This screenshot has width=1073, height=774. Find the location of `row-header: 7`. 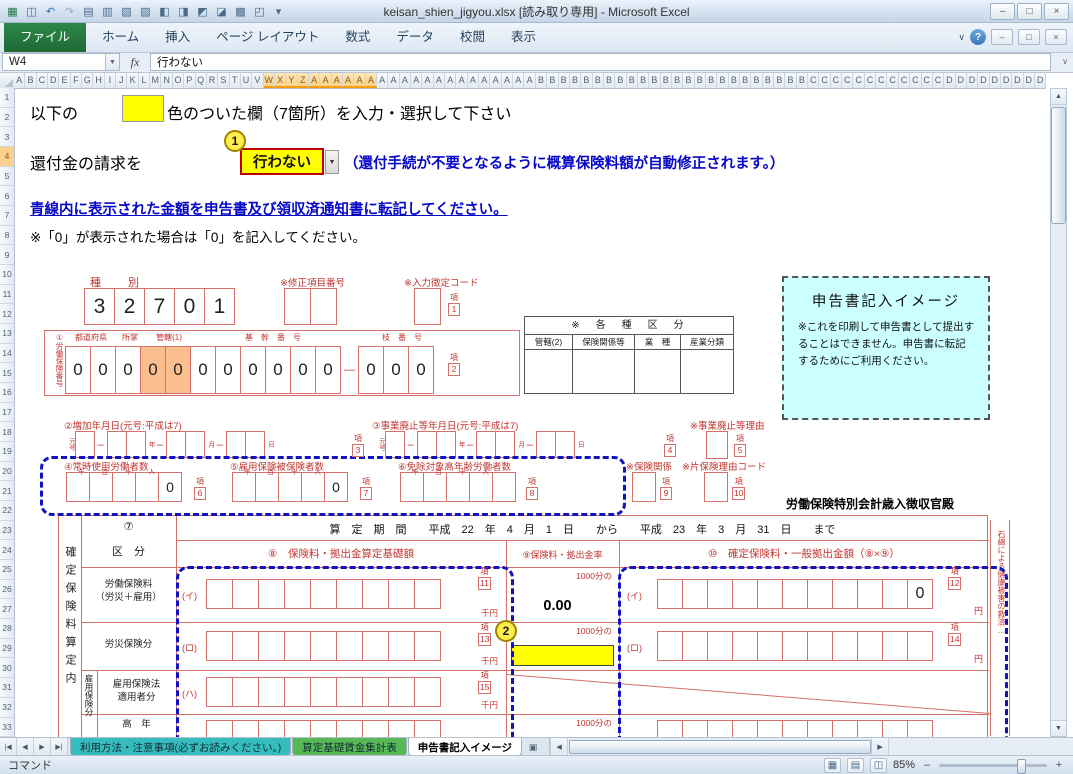

row-header: 7 is located at coordinates (7, 216).